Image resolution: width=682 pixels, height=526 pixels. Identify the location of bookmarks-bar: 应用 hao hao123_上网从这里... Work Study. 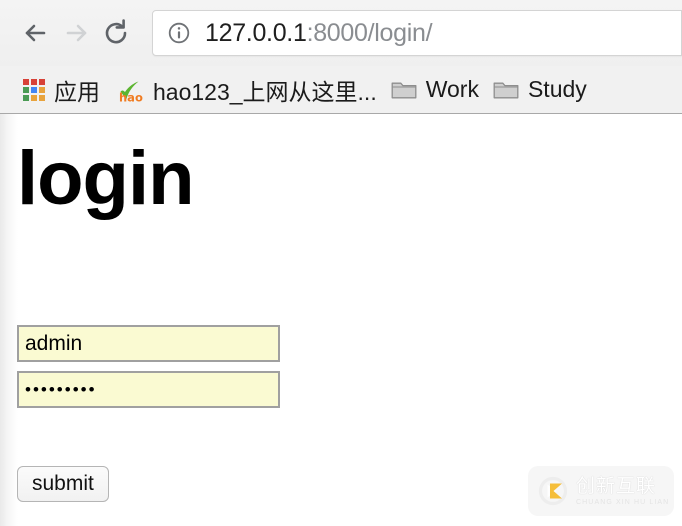
(341, 89).